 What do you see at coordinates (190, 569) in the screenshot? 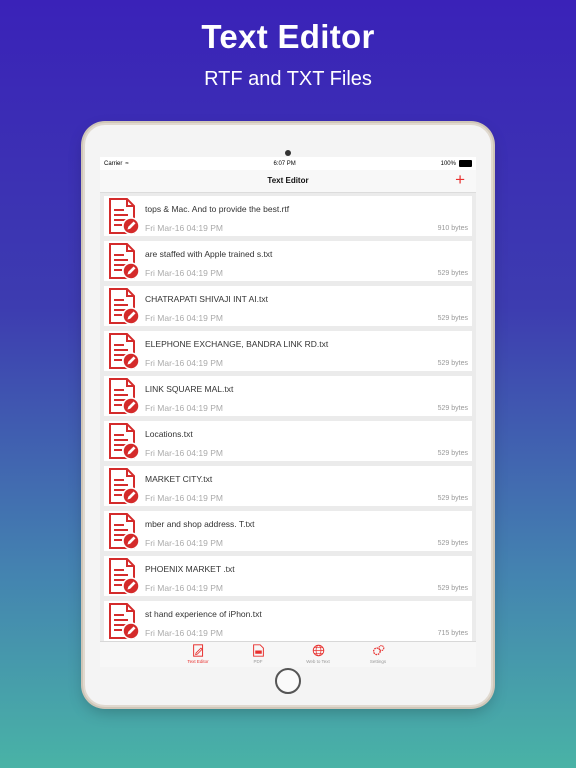
I see `file-name: PHOENIX MARKET .txt` at bounding box center [190, 569].